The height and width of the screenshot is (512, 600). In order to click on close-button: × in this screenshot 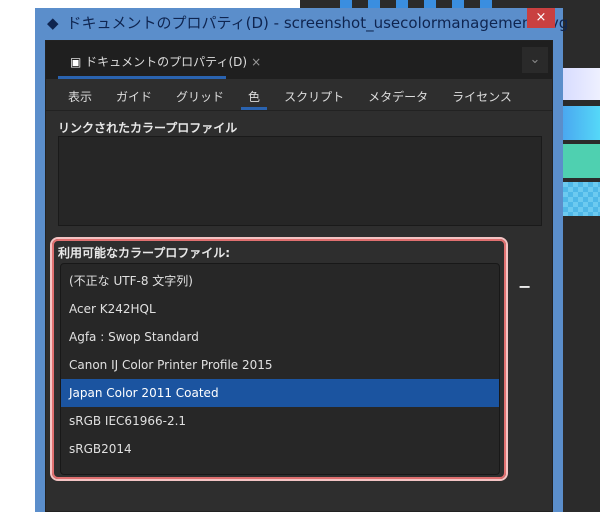, I will do `click(541, 18)`.